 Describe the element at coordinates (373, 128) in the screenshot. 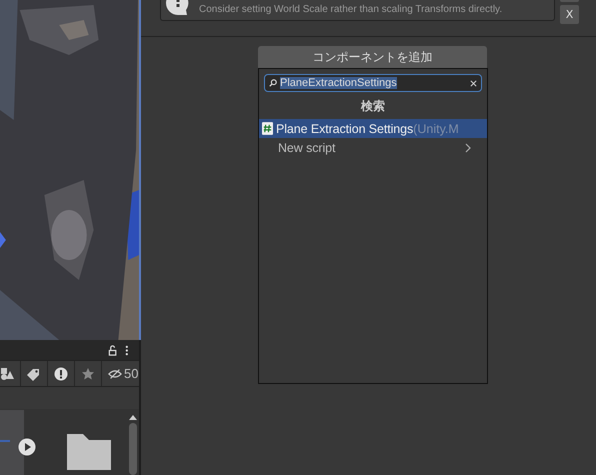

I see `component-item: Plane Extraction Settings(Unity.M` at that location.